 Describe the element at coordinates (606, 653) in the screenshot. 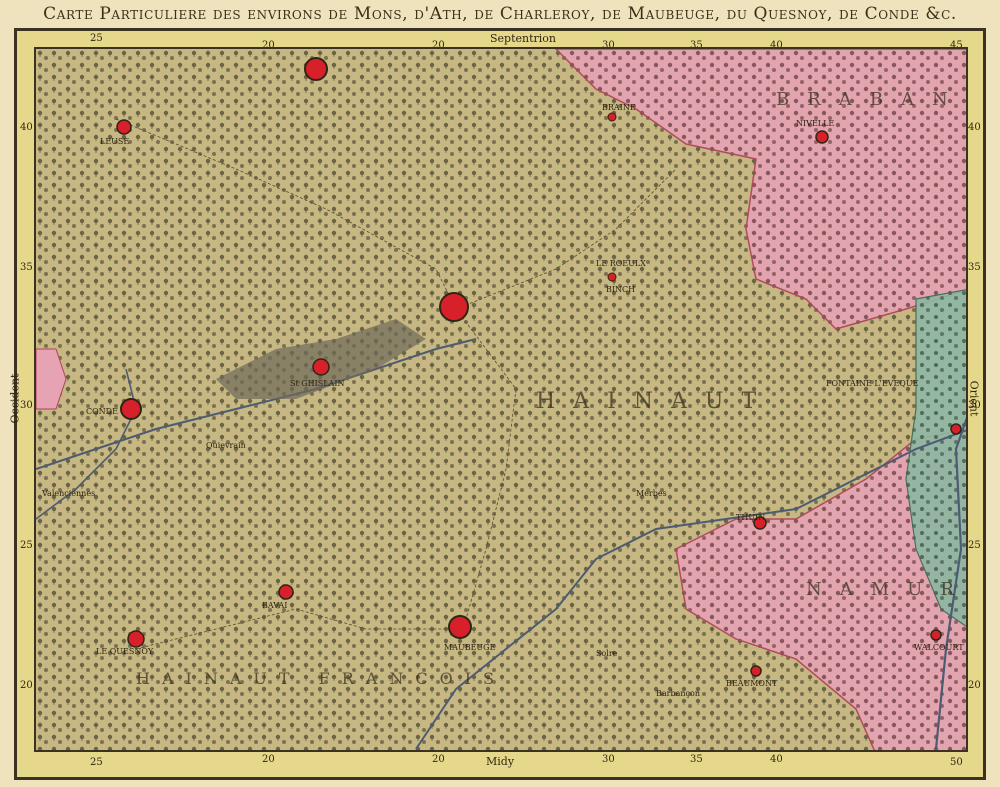

I see `place-solre: Solre` at that location.